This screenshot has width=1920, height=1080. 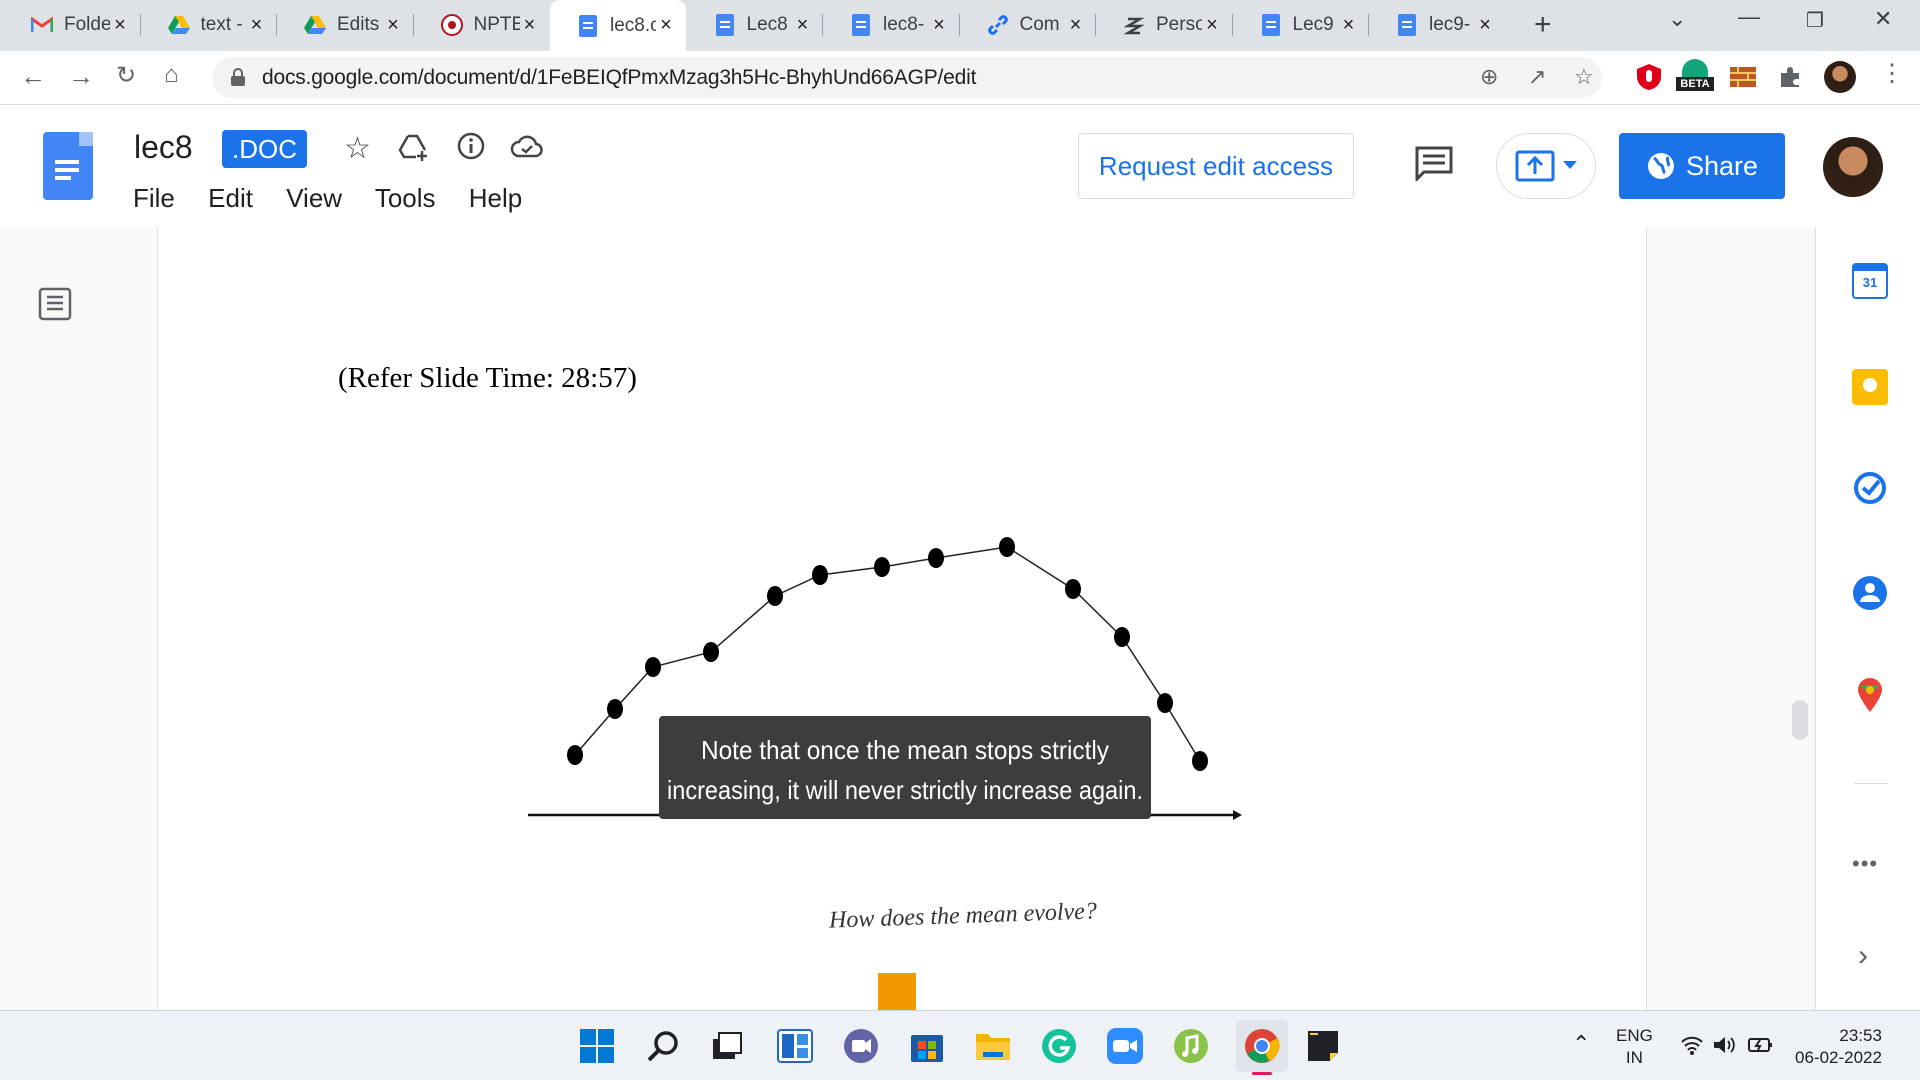 What do you see at coordinates (1800, 720) in the screenshot?
I see `scrollbar-thumb` at bounding box center [1800, 720].